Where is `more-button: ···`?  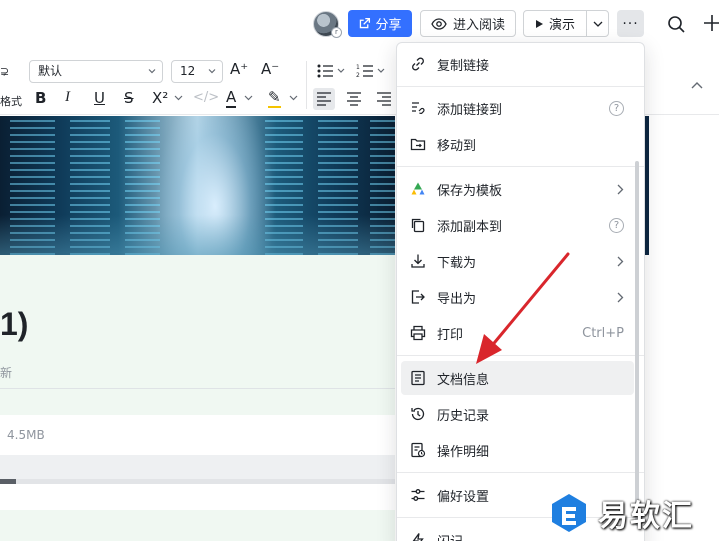 more-button: ··· is located at coordinates (630, 23).